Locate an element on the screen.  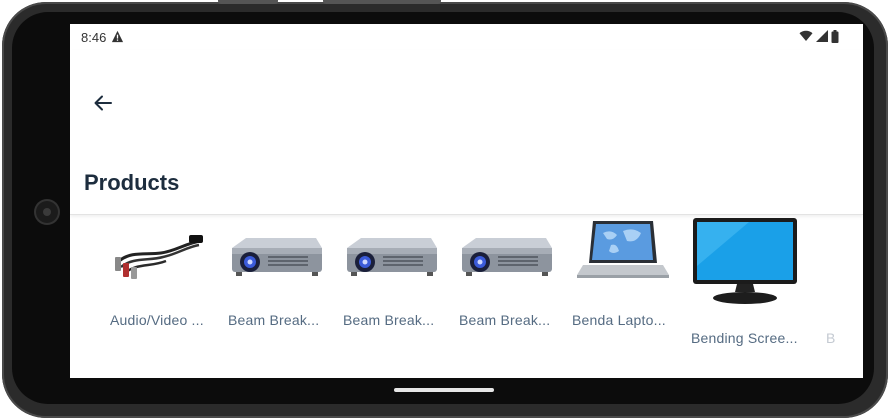
arrow-left-icon is located at coordinates (103, 103).